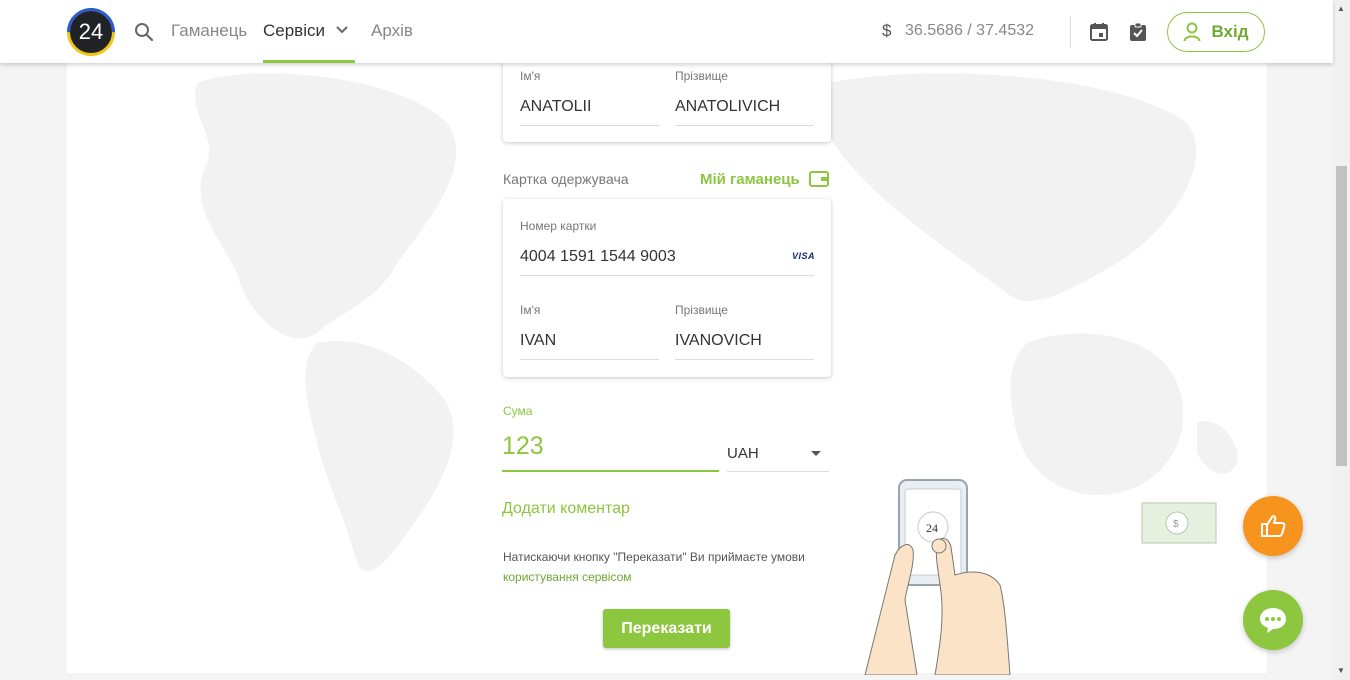  What do you see at coordinates (144, 32) in the screenshot?
I see `search-icon` at bounding box center [144, 32].